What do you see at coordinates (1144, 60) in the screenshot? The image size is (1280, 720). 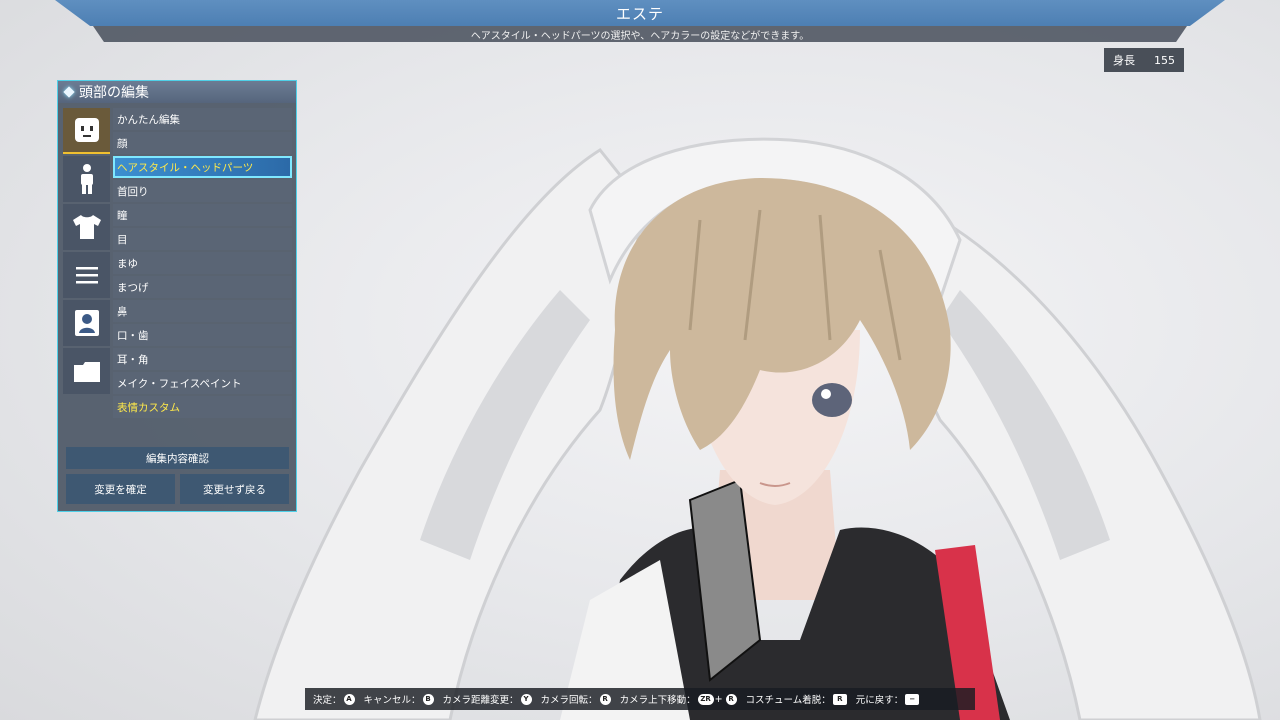 I see `height-readout: 身長 155` at bounding box center [1144, 60].